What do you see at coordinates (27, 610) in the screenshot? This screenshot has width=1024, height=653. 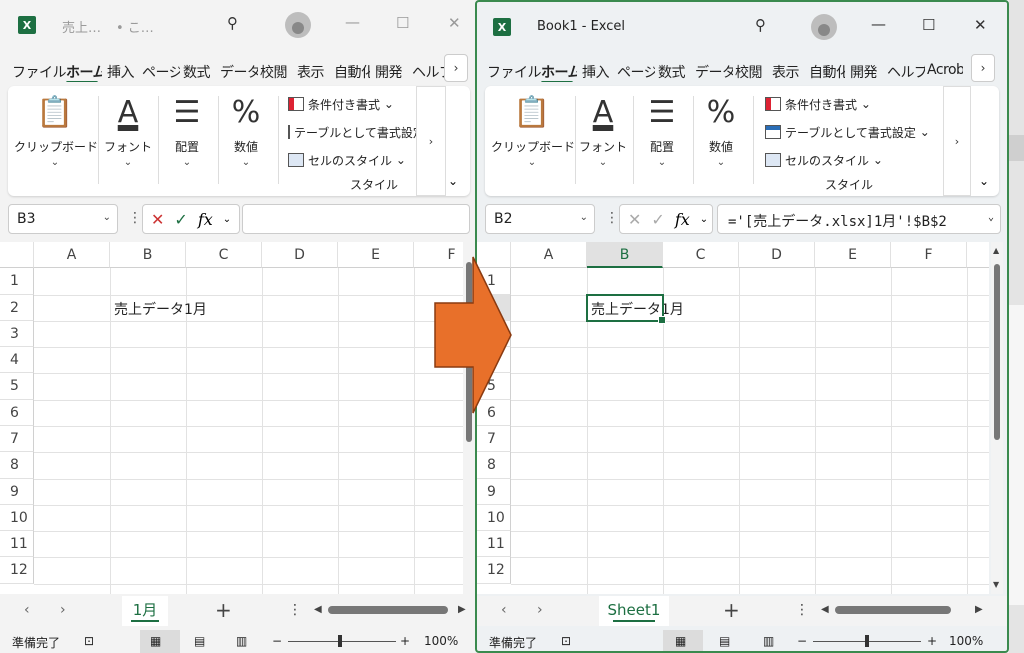 I see `prev-sheet-icon: ‹` at bounding box center [27, 610].